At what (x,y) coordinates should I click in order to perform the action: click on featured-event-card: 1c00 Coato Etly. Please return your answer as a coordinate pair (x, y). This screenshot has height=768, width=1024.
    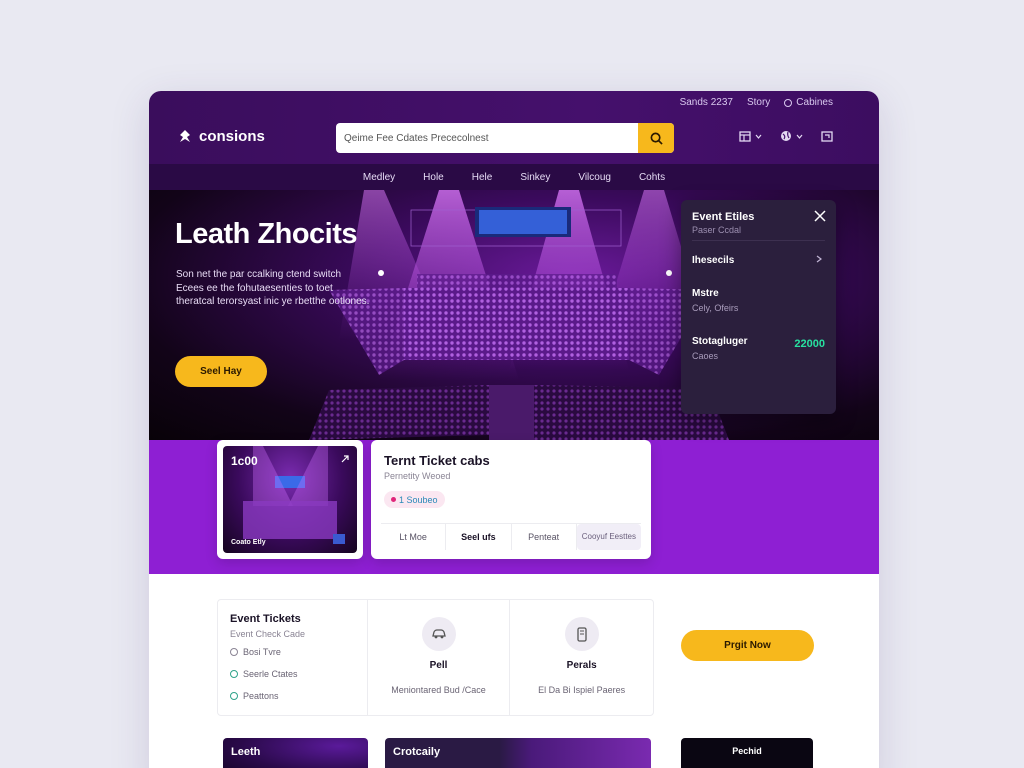
    Looking at the image, I should click on (290, 499).